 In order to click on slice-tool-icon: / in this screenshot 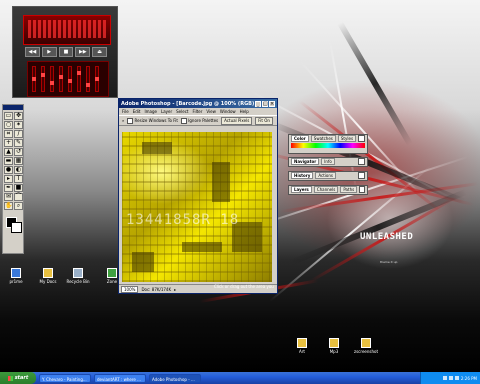, I will do `click(18, 134)`.